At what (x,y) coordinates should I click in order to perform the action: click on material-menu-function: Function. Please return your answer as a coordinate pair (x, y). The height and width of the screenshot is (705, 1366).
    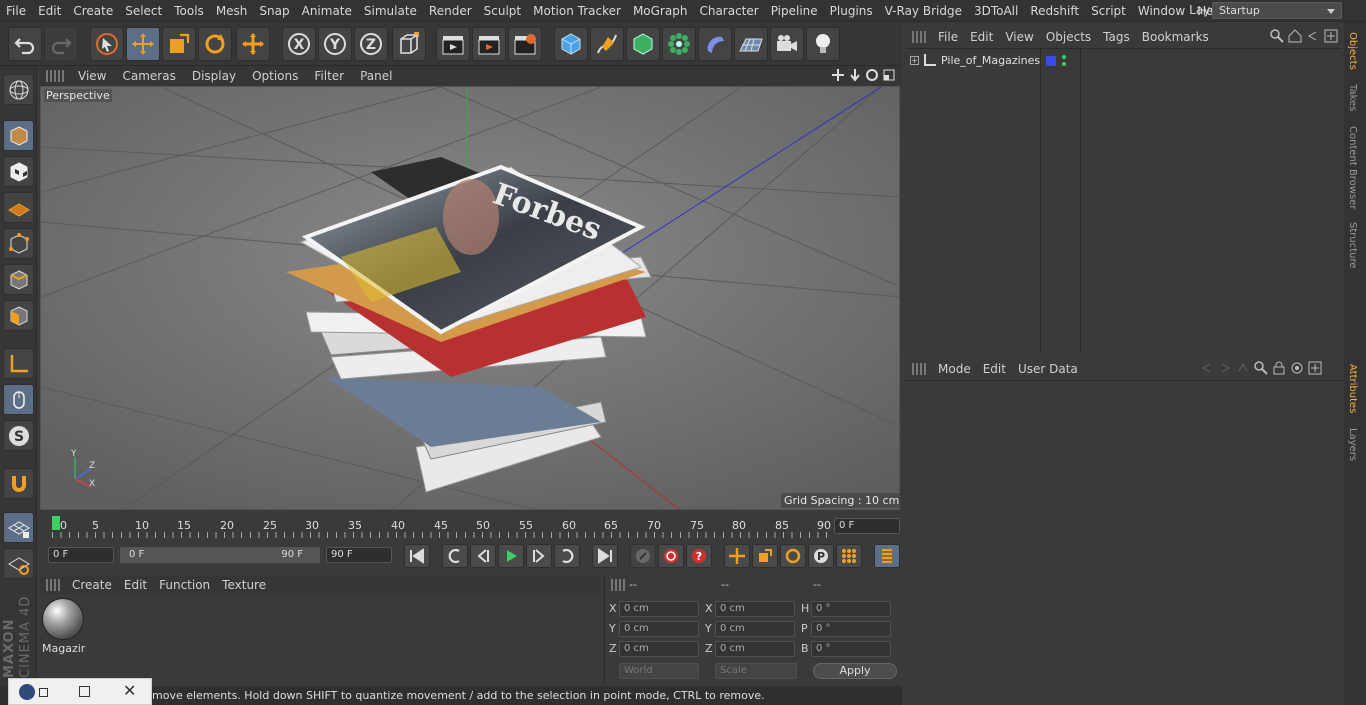
    Looking at the image, I should click on (184, 585).